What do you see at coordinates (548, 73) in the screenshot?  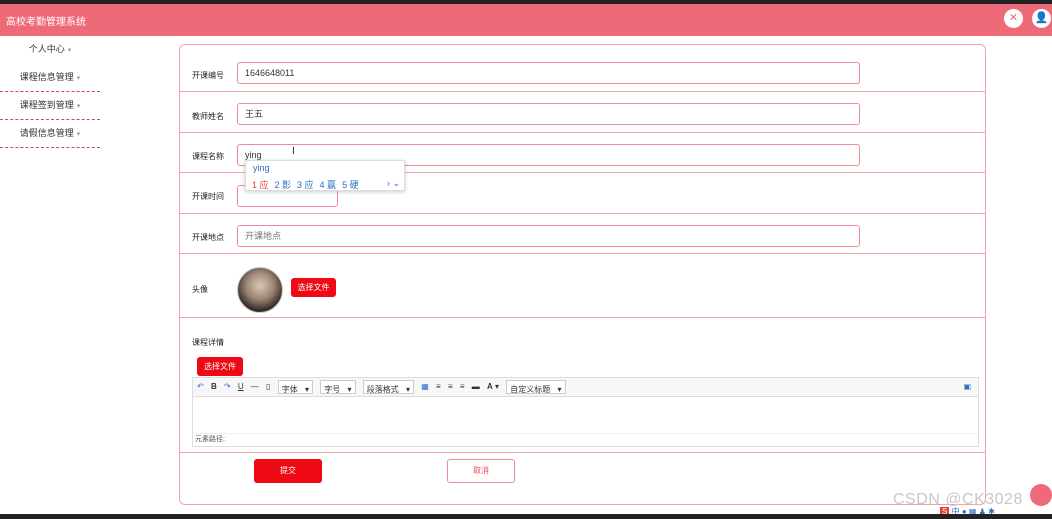 I see `course-no-input: 1646648011` at bounding box center [548, 73].